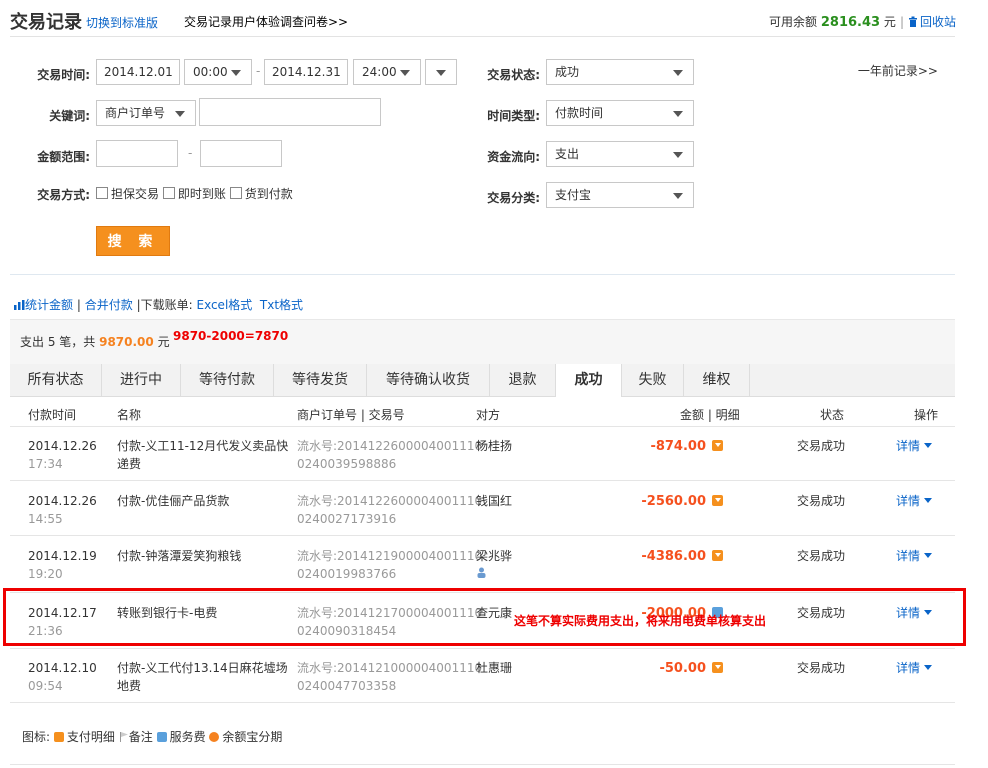  What do you see at coordinates (390, 510) in the screenshot?
I see `row-serial: 流水号:2014122600004001110 0240027173916` at bounding box center [390, 510].